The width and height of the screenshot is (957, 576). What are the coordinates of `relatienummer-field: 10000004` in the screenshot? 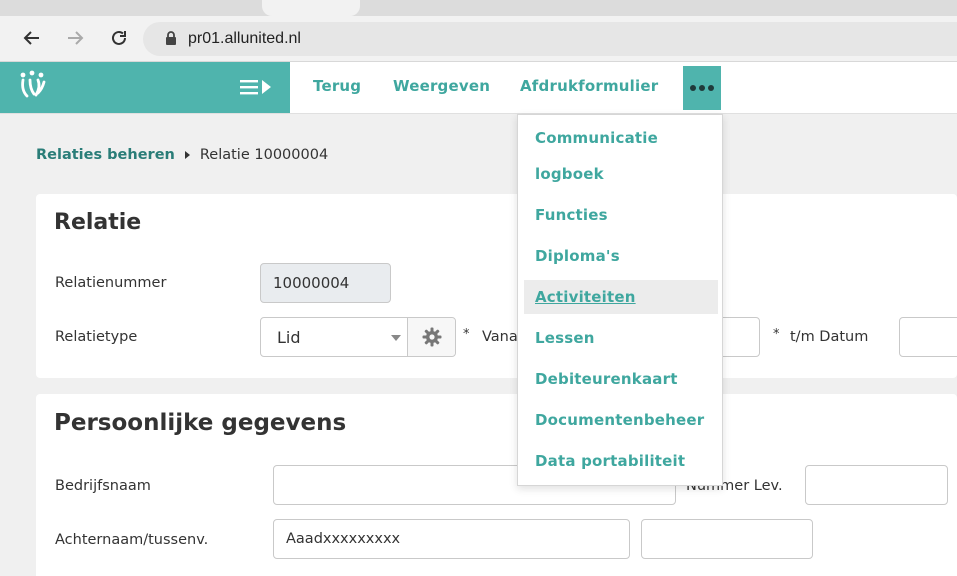 It's located at (325, 283).